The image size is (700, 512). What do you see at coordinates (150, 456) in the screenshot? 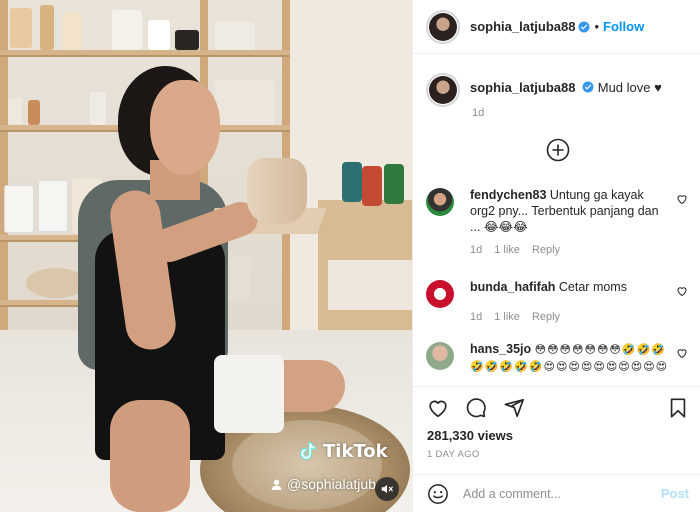
I see `person-leg-left` at bounding box center [150, 456].